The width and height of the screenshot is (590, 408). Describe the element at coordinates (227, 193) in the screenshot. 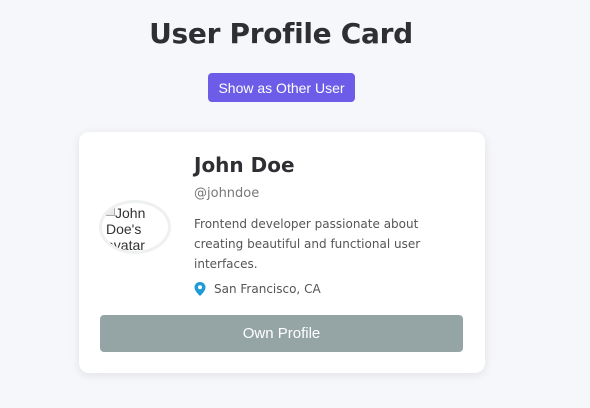

I see `profile-handle: @johndoe` at that location.